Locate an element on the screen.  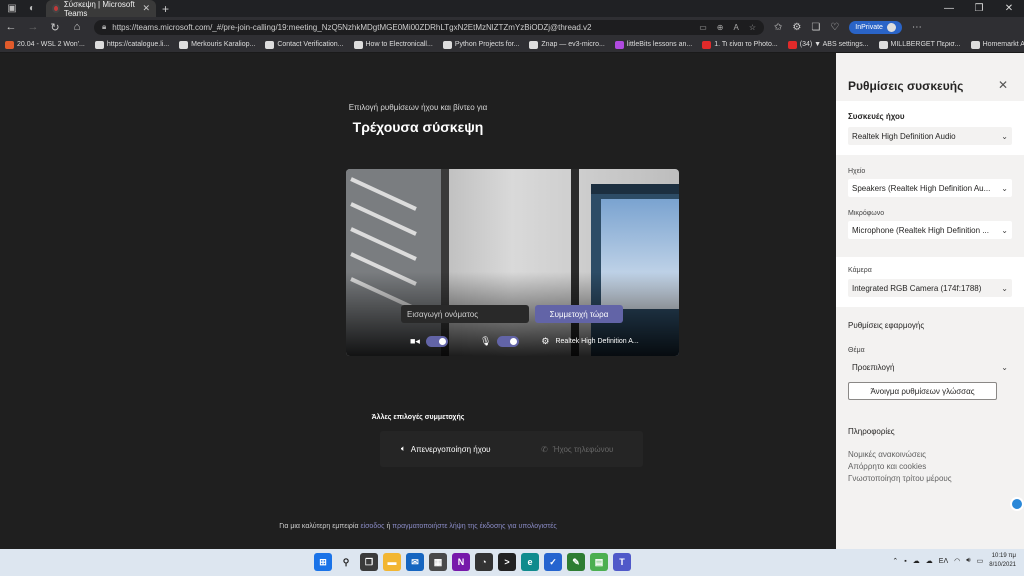
system-tray: ⌃ ▪ ☁ ☁ ΕΛ ◠ 🔊︎ ▭ 10:19 πμ 8/10/2021 is located at coordinates (954, 561).